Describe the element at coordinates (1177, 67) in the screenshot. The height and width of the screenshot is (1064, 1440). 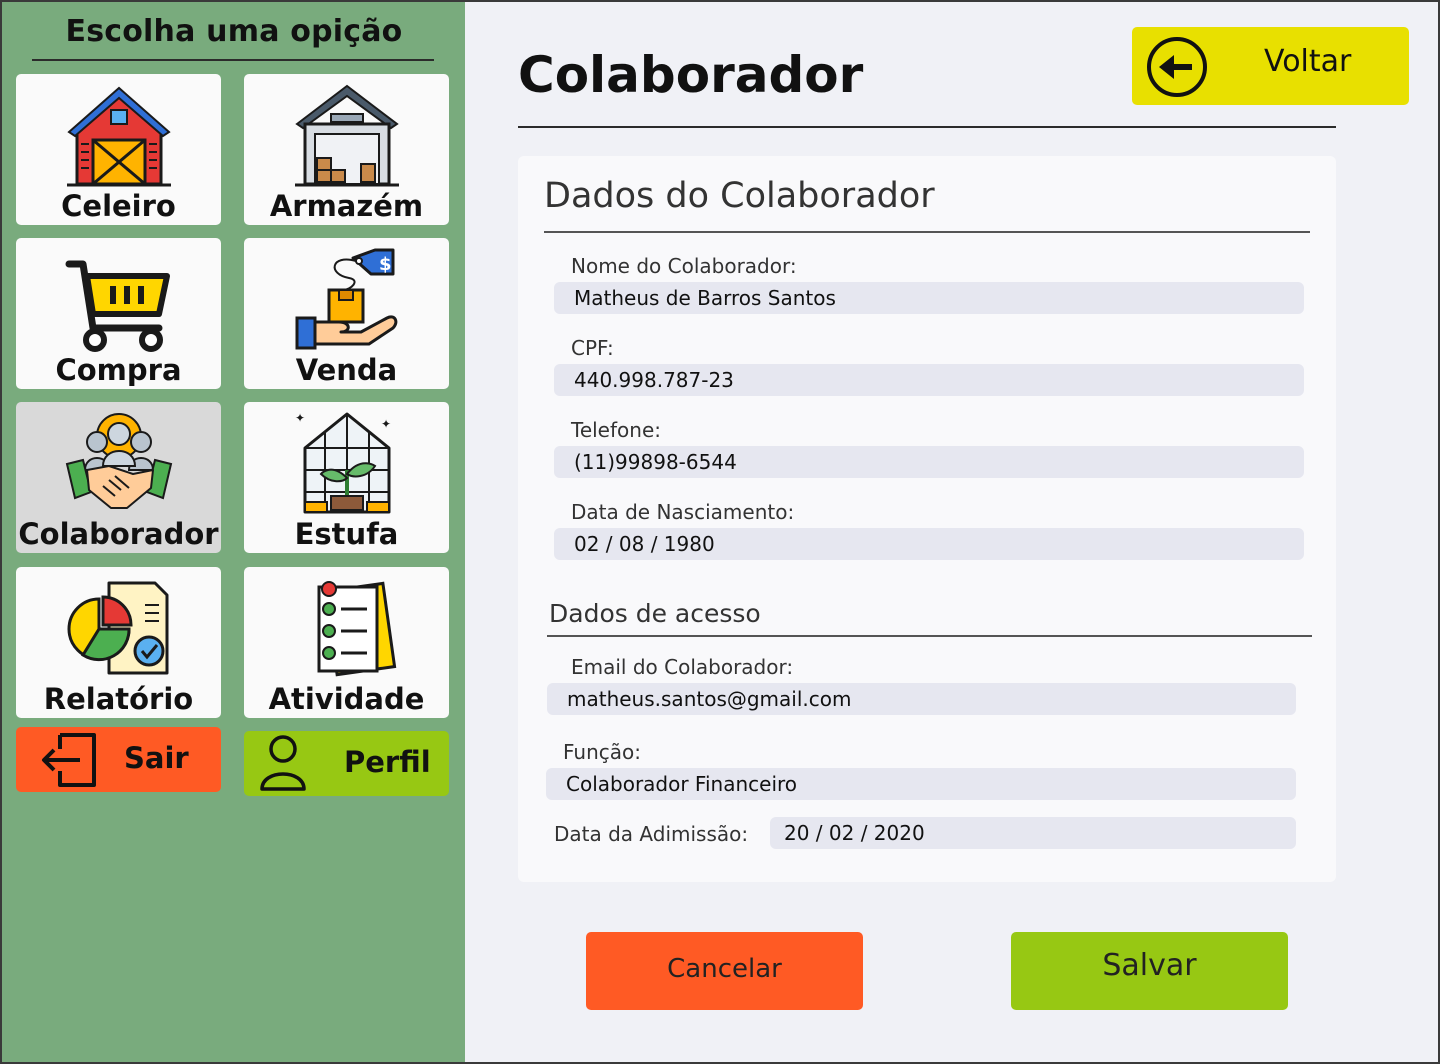
I see `arrow-left-icon` at that location.